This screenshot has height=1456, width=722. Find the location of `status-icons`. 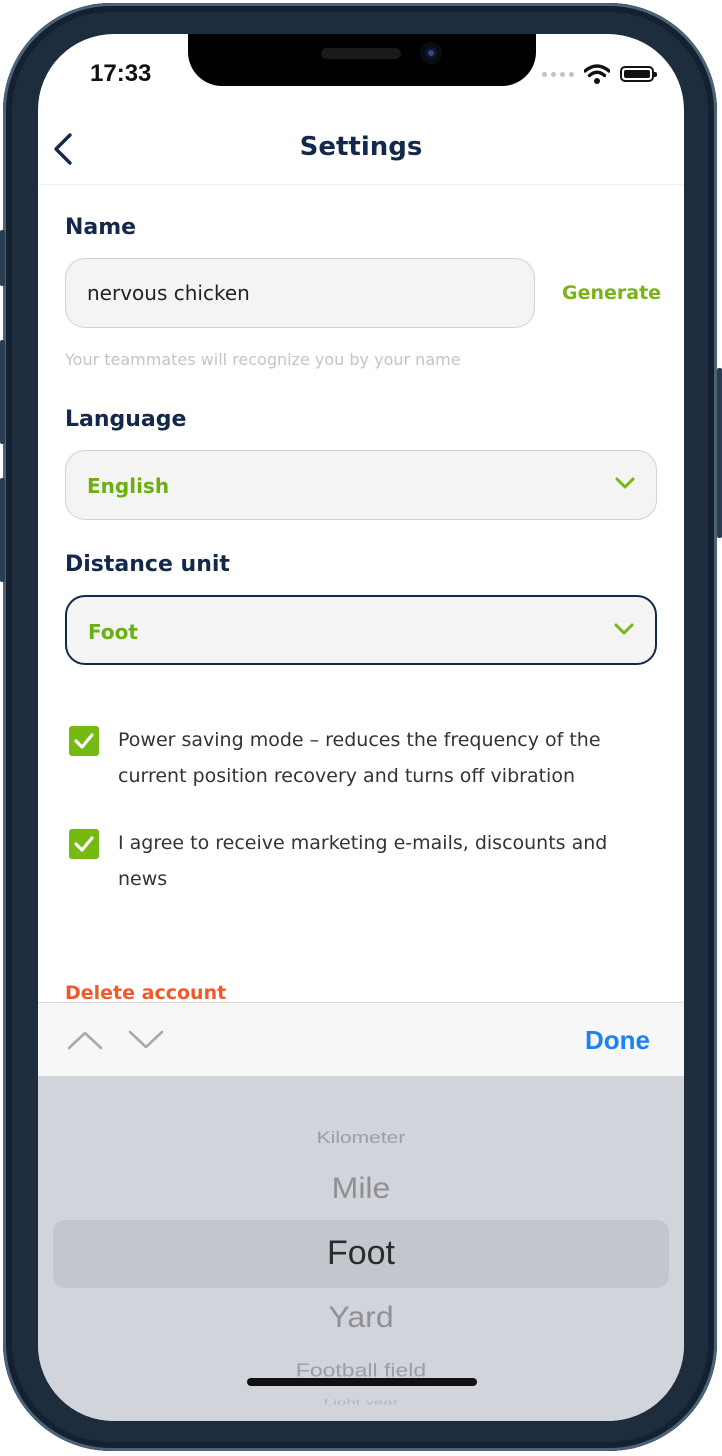

status-icons is located at coordinates (599, 74).